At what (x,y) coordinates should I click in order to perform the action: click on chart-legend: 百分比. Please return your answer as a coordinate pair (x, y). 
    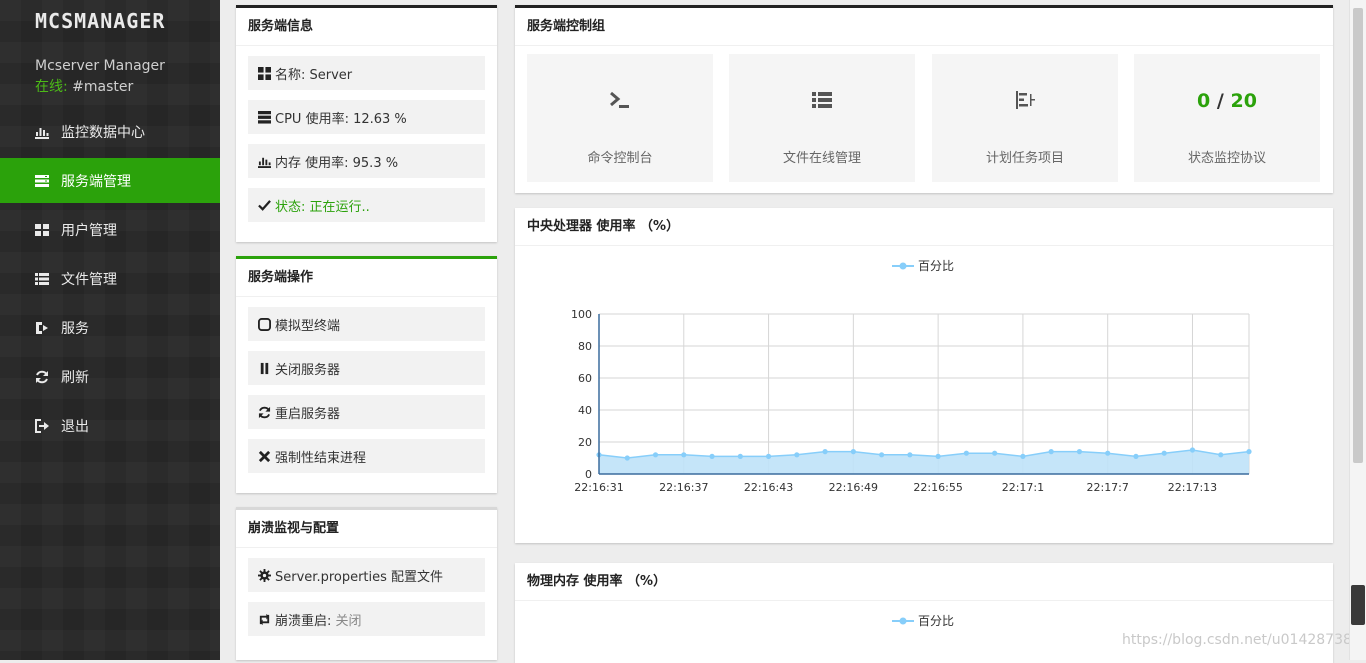
    Looking at the image, I should click on (923, 620).